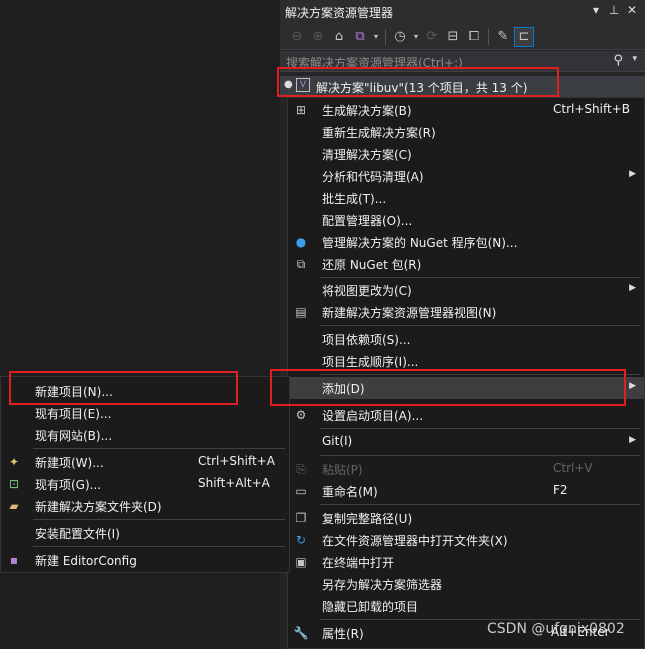  I want to click on menu-item-open-in-explorer: ↻ 在文件资源管理器中打开文件夹(X), so click(466, 540).